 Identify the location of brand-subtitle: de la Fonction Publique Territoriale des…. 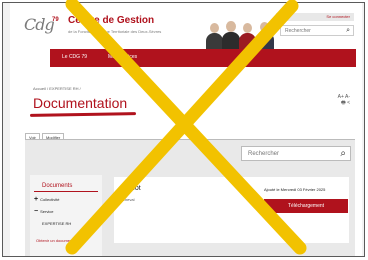
(115, 31).